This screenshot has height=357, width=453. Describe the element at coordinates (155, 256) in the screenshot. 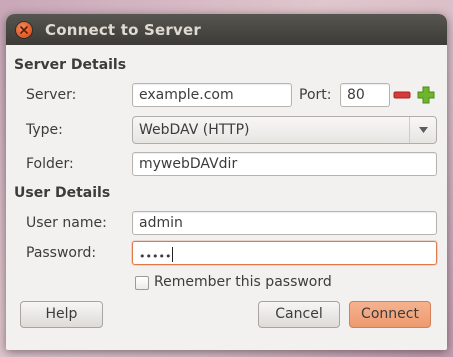

I see `password-value: •••••` at that location.